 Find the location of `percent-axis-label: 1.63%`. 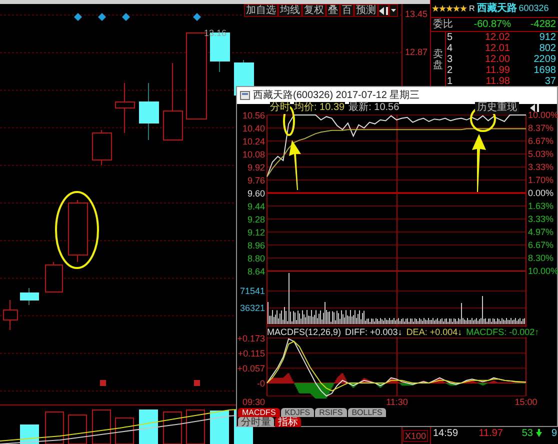

percent-axis-label: 1.63% is located at coordinates (541, 206).